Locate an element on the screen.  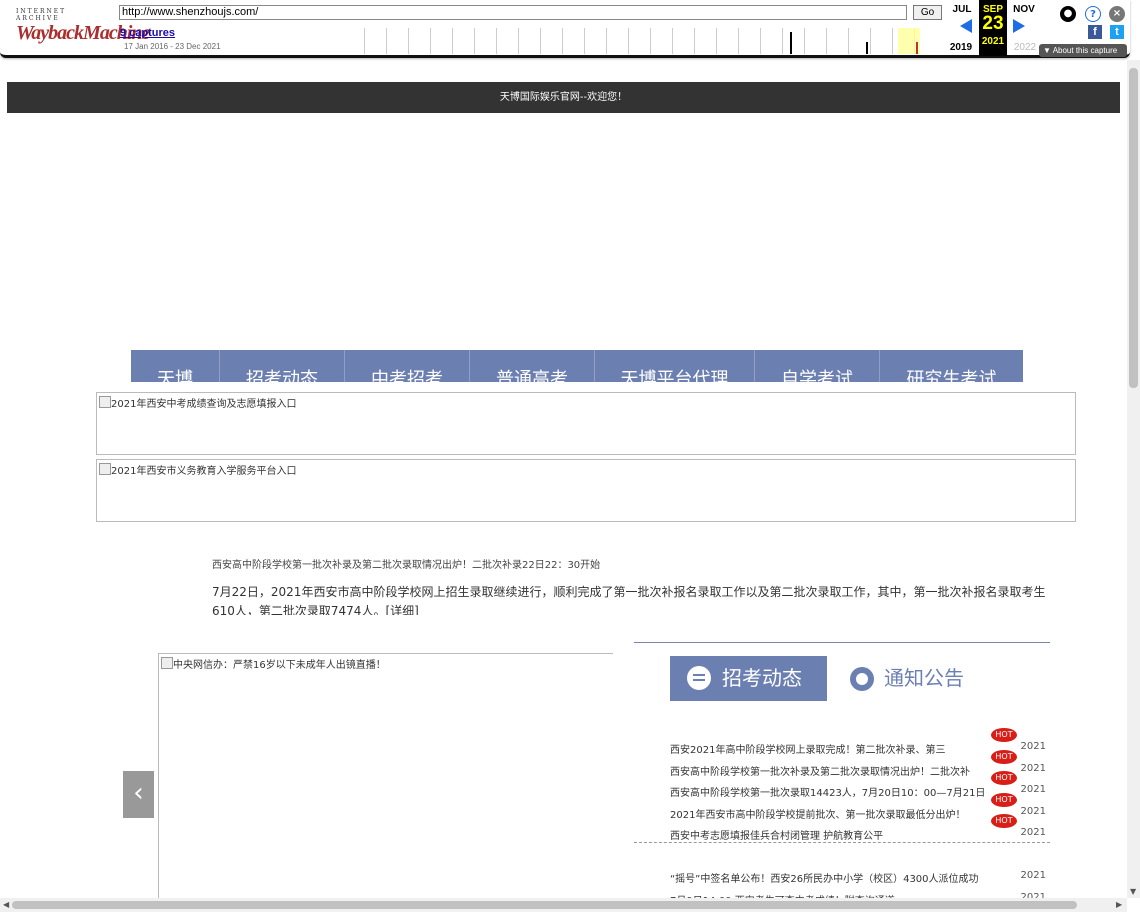
banner-zhongkao-score: 2021年西安中考成绩查询及志愿填报入口 is located at coordinates (586, 423).